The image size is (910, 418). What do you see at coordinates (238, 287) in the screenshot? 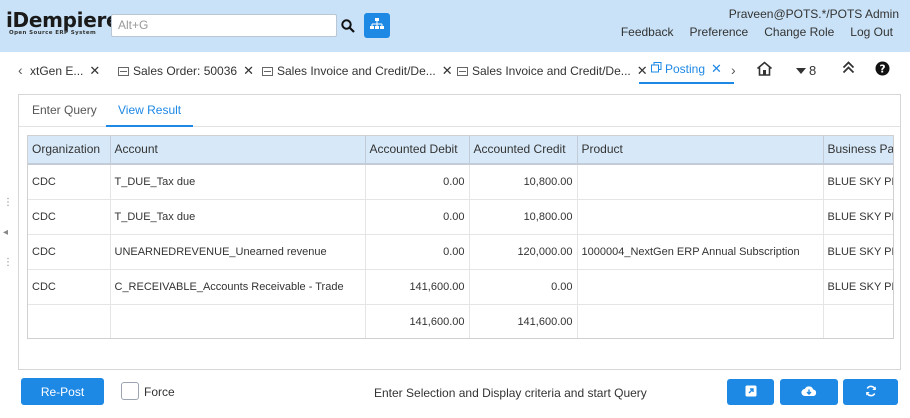
I see `cell-account: C_RECEIVABLE_Accounts Receivable - Trade` at bounding box center [238, 287].